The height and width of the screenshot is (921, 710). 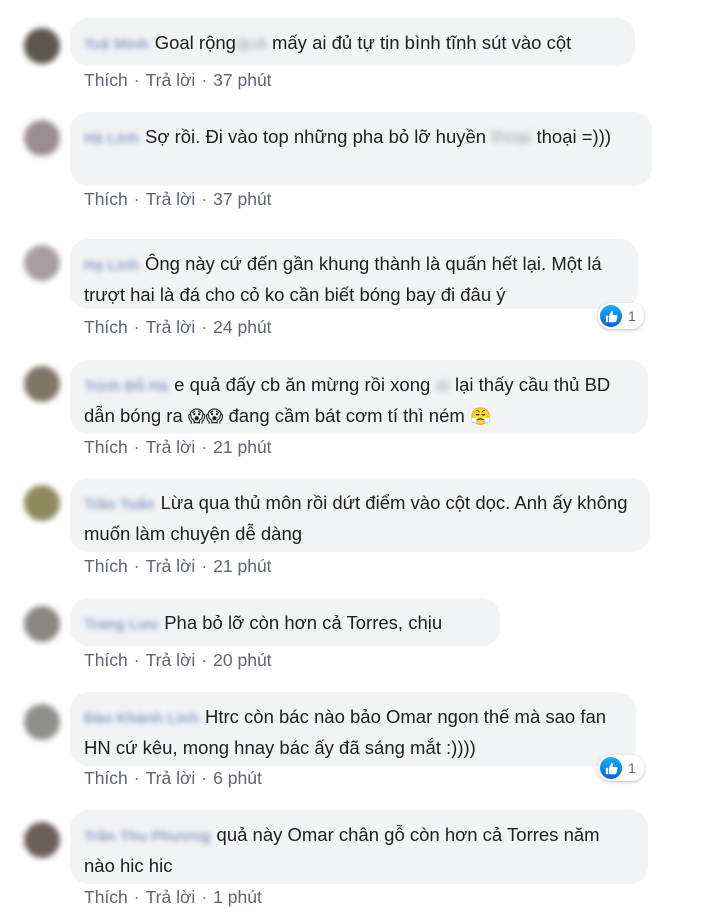 What do you see at coordinates (111, 138) in the screenshot?
I see `author-name: Hà Linh` at bounding box center [111, 138].